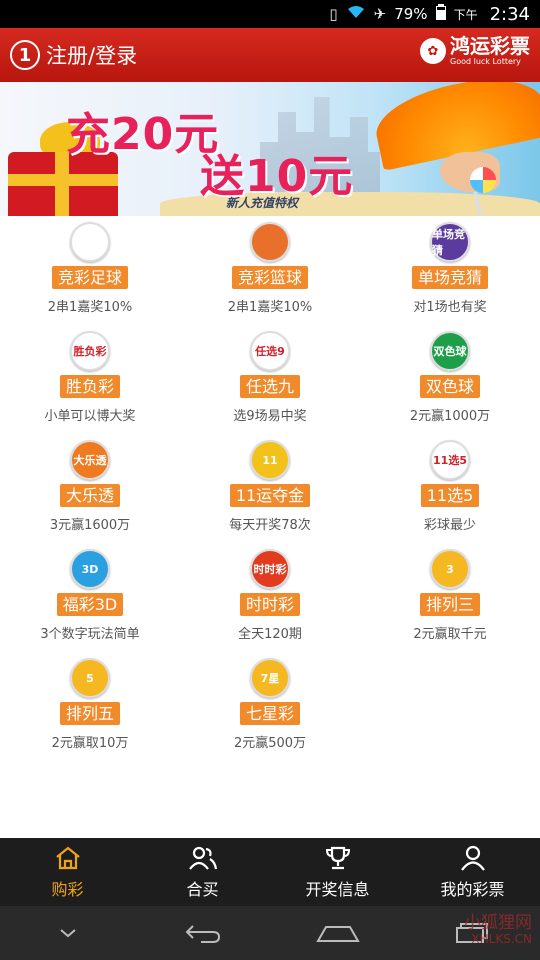  I want to click on tab-label: 购彩, so click(67, 889).